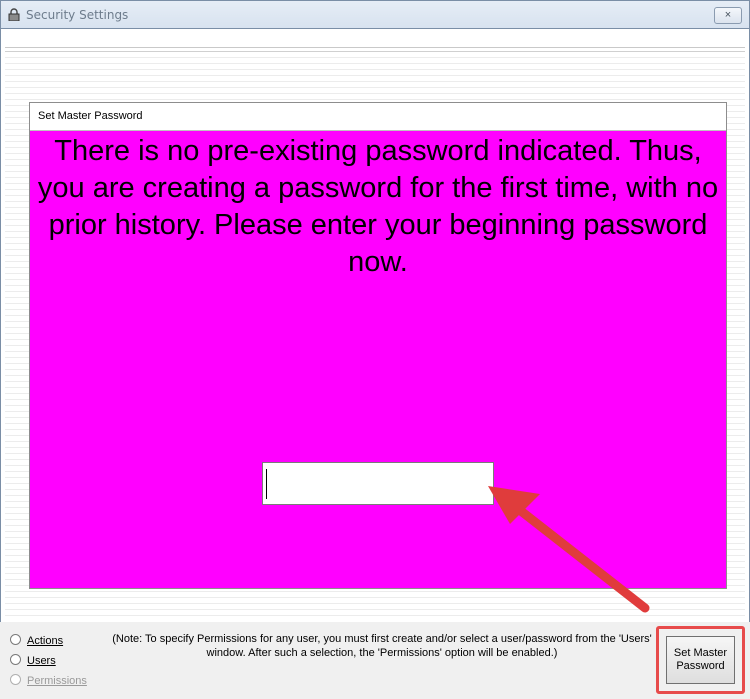  What do you see at coordinates (45, 641) in the screenshot?
I see `option-actions-label: Actions` at bounding box center [45, 641].